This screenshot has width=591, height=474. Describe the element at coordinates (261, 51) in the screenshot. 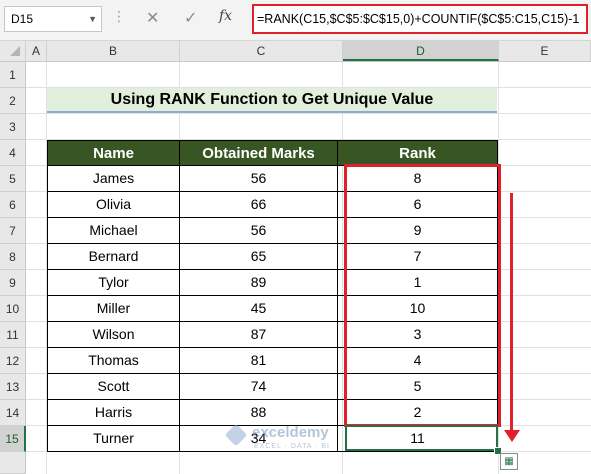

I see `column-header-c: C` at that location.